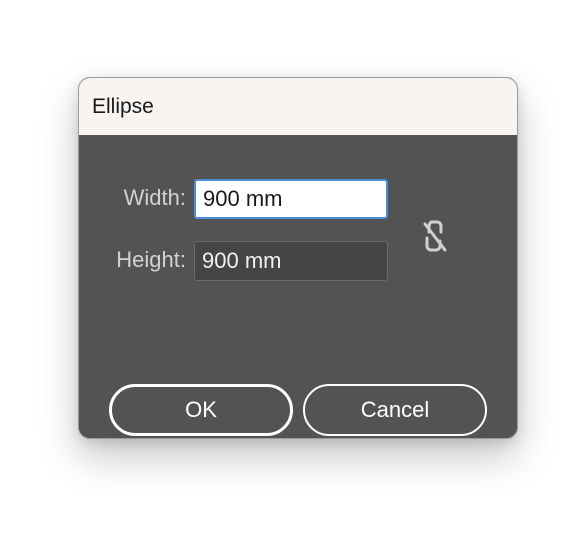 The height and width of the screenshot is (551, 583). What do you see at coordinates (298, 106) in the screenshot?
I see `dialog-titlebar: Ellipse` at bounding box center [298, 106].